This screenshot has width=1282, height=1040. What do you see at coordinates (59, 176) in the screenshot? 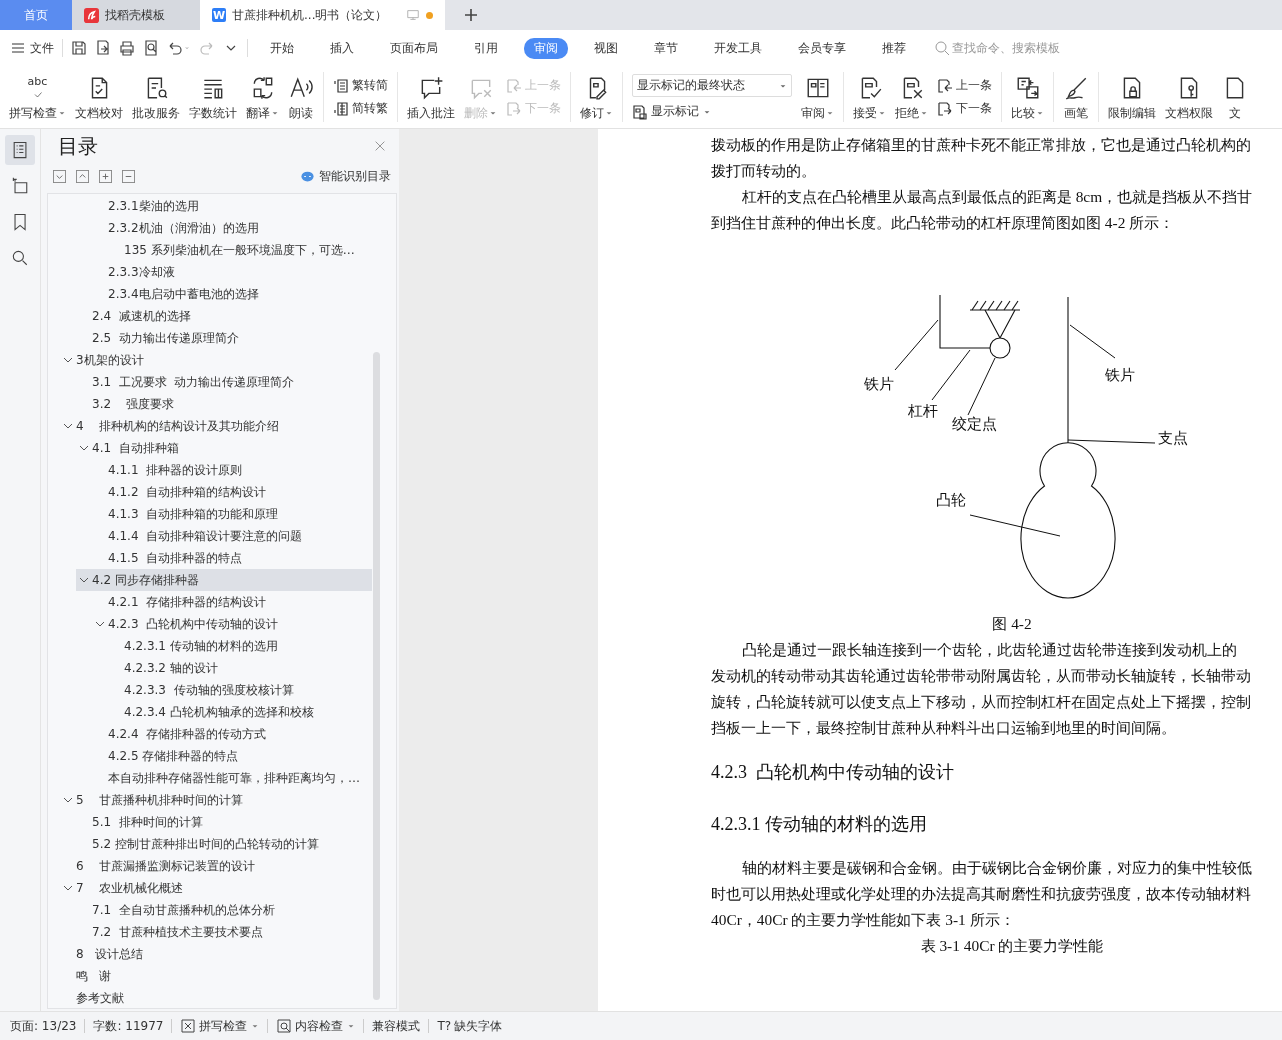
I see `expand-down-button` at bounding box center [59, 176].